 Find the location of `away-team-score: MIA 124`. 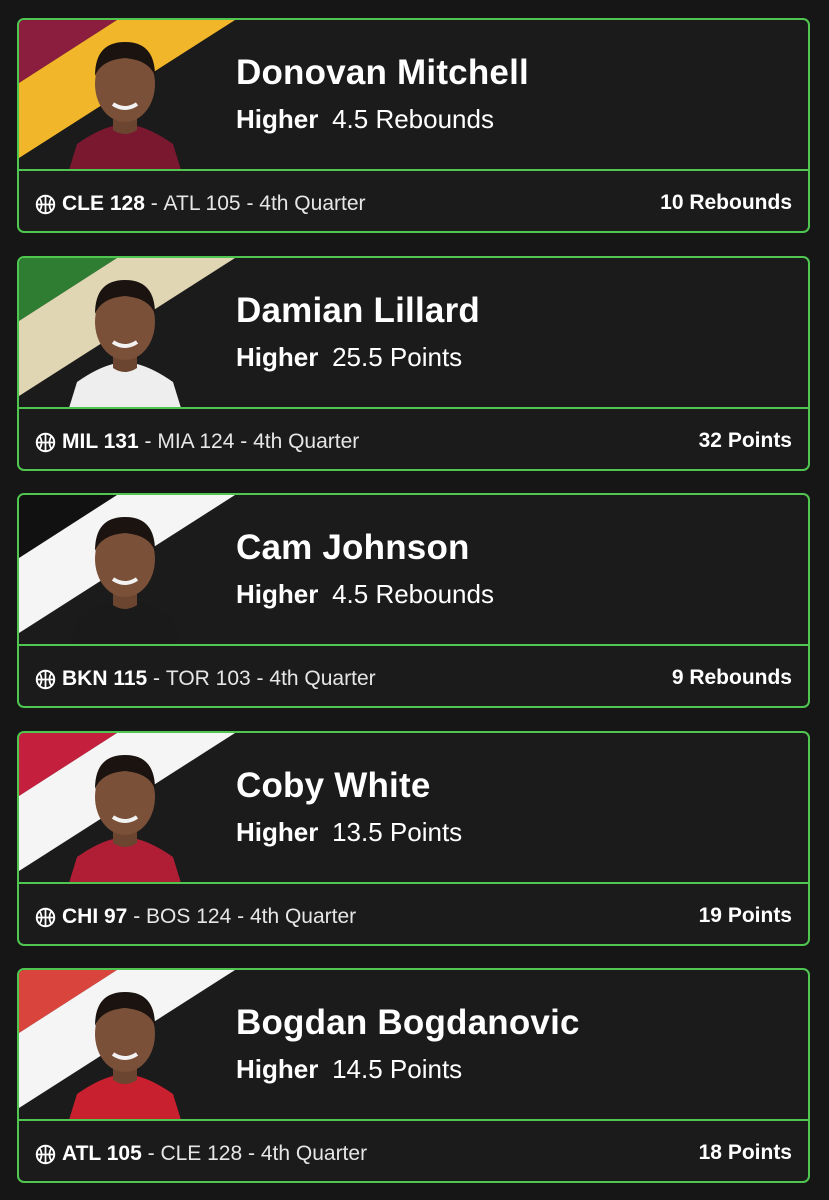

away-team-score: MIA 124 is located at coordinates (196, 441).